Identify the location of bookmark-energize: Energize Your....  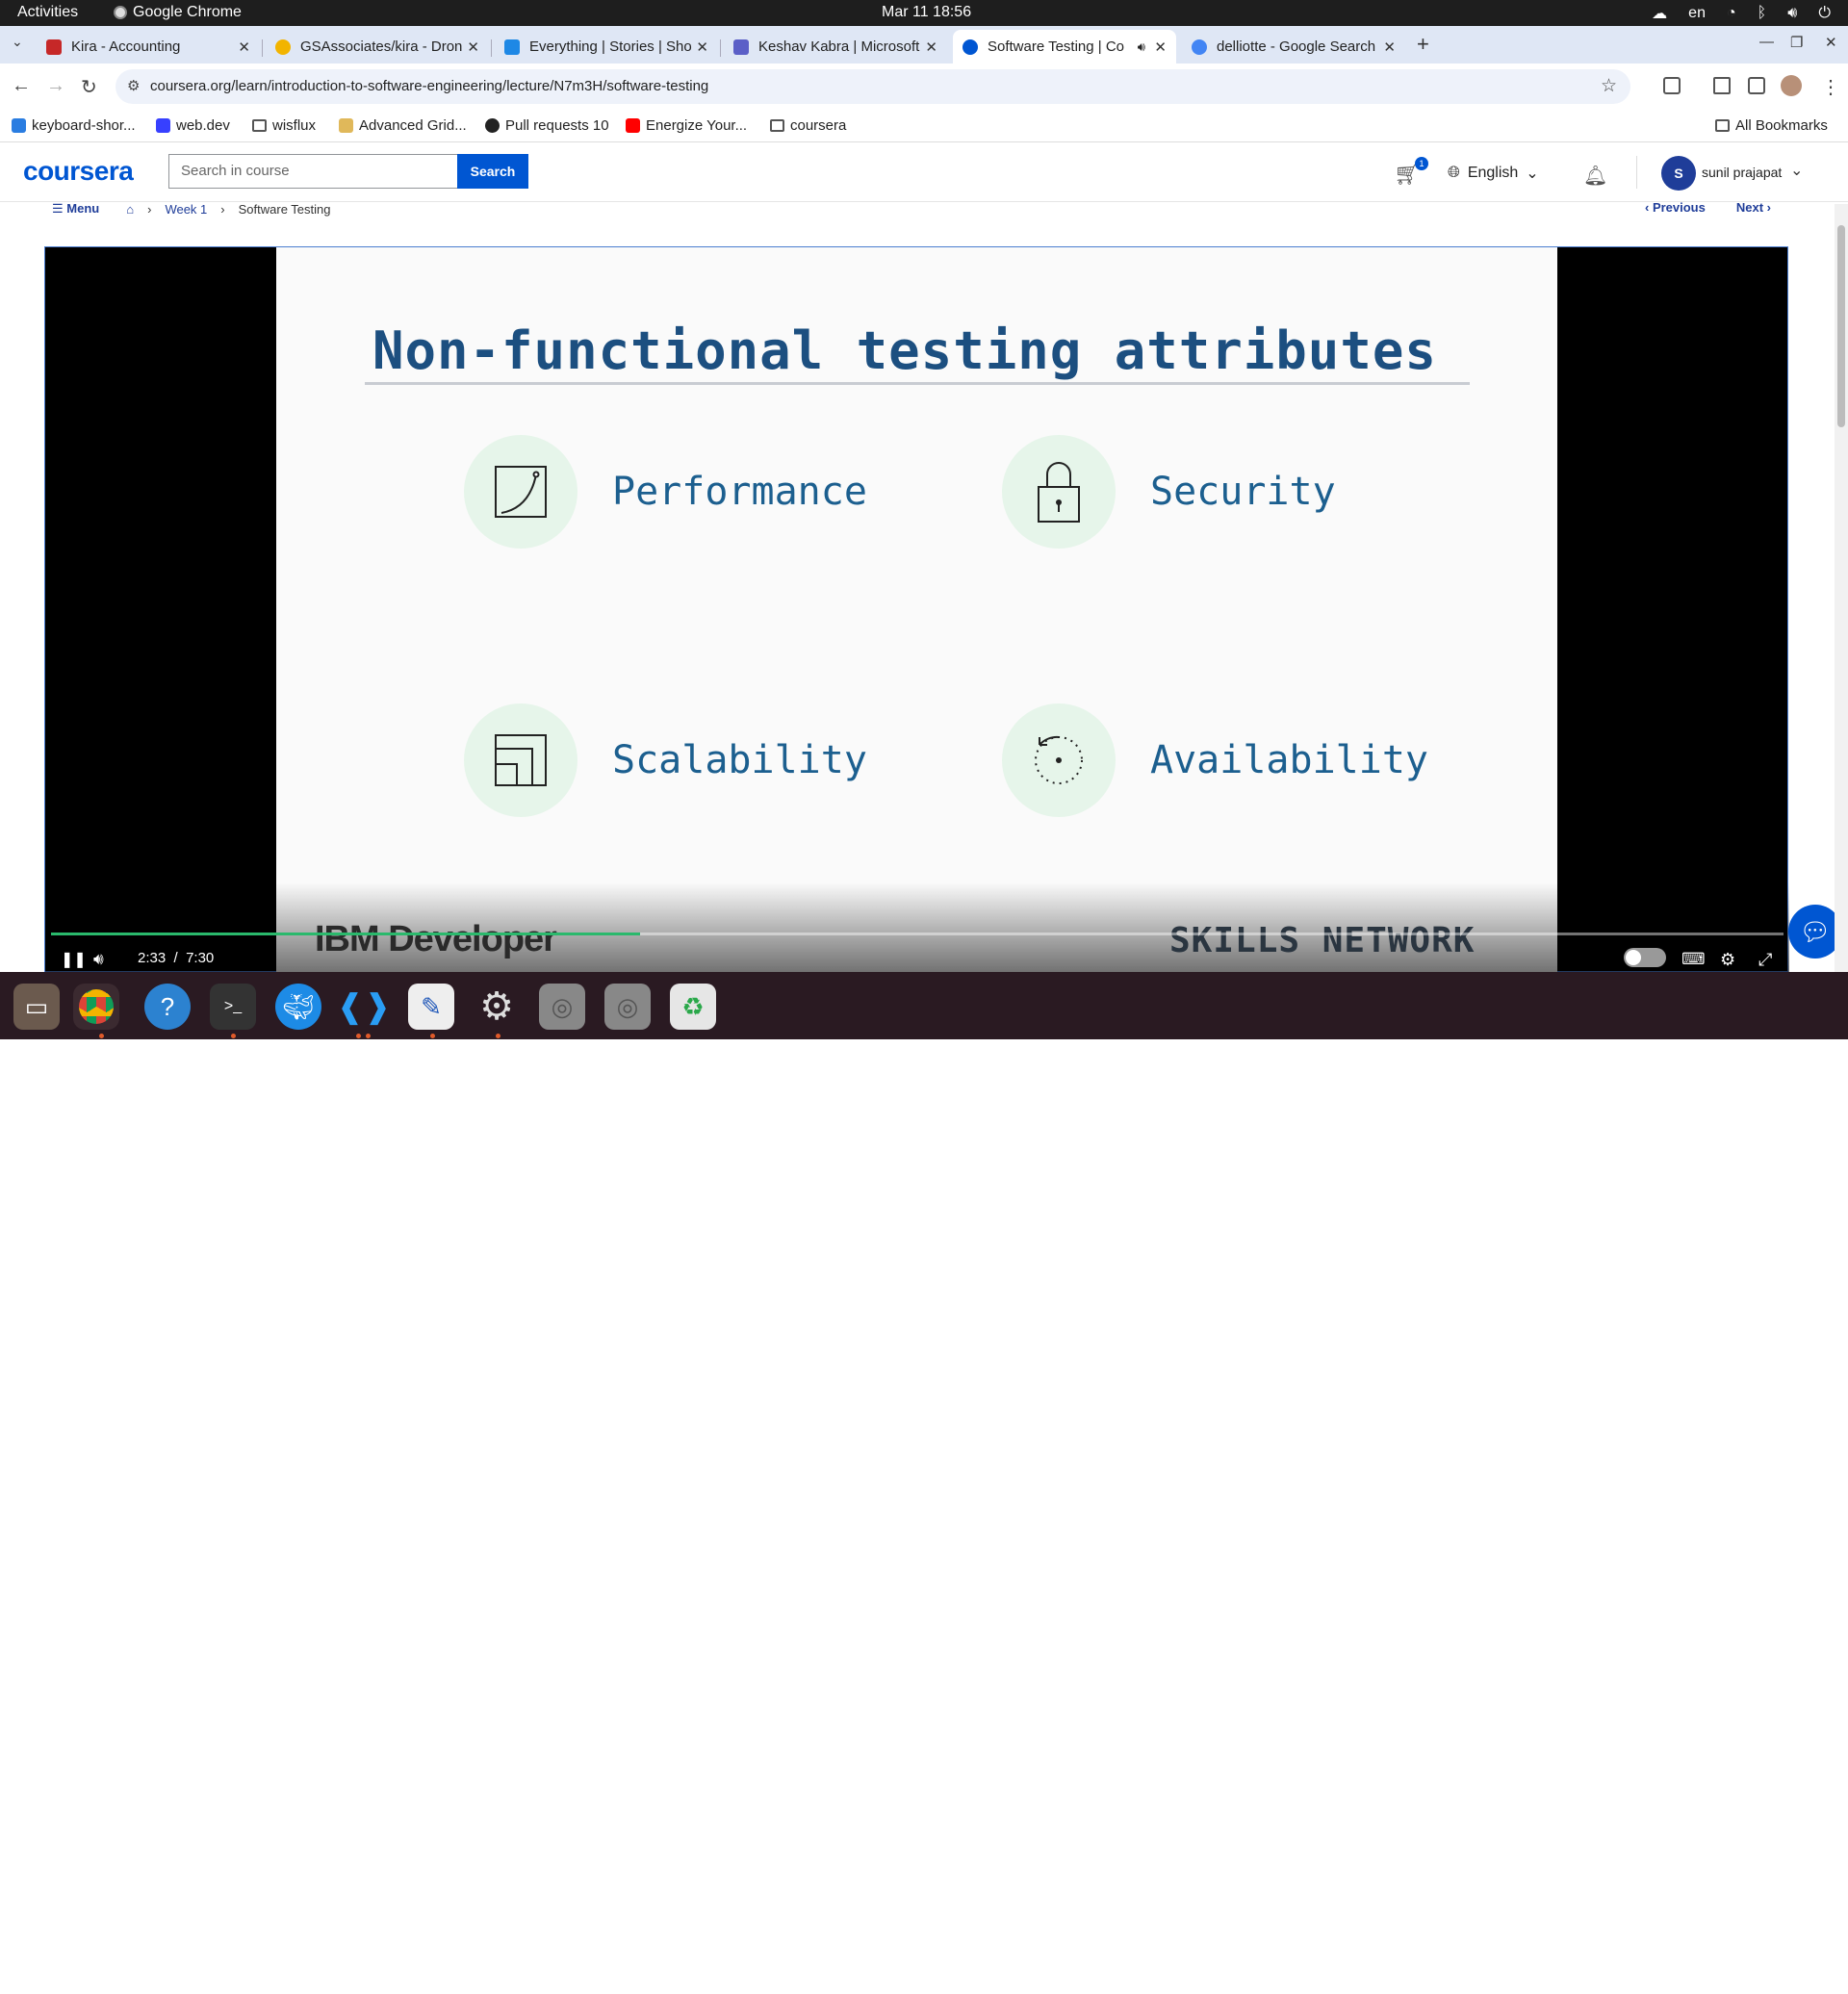
(686, 126).